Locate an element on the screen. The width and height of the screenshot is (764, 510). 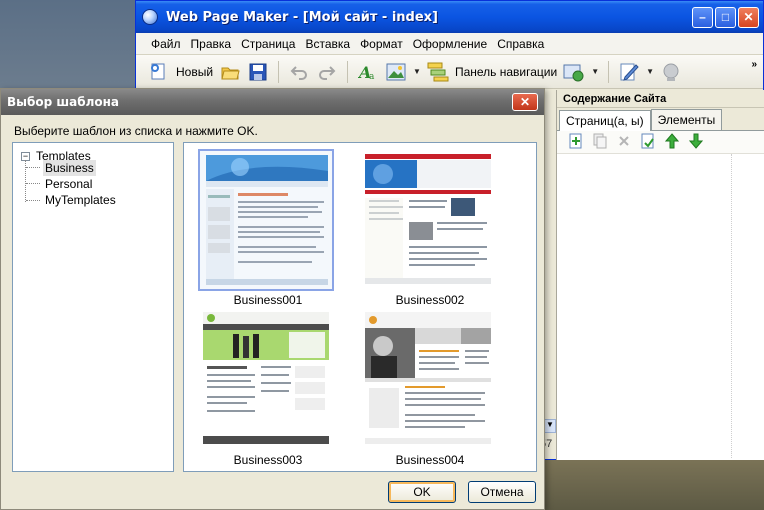
template-name: Business002 is located at coordinates (430, 300).